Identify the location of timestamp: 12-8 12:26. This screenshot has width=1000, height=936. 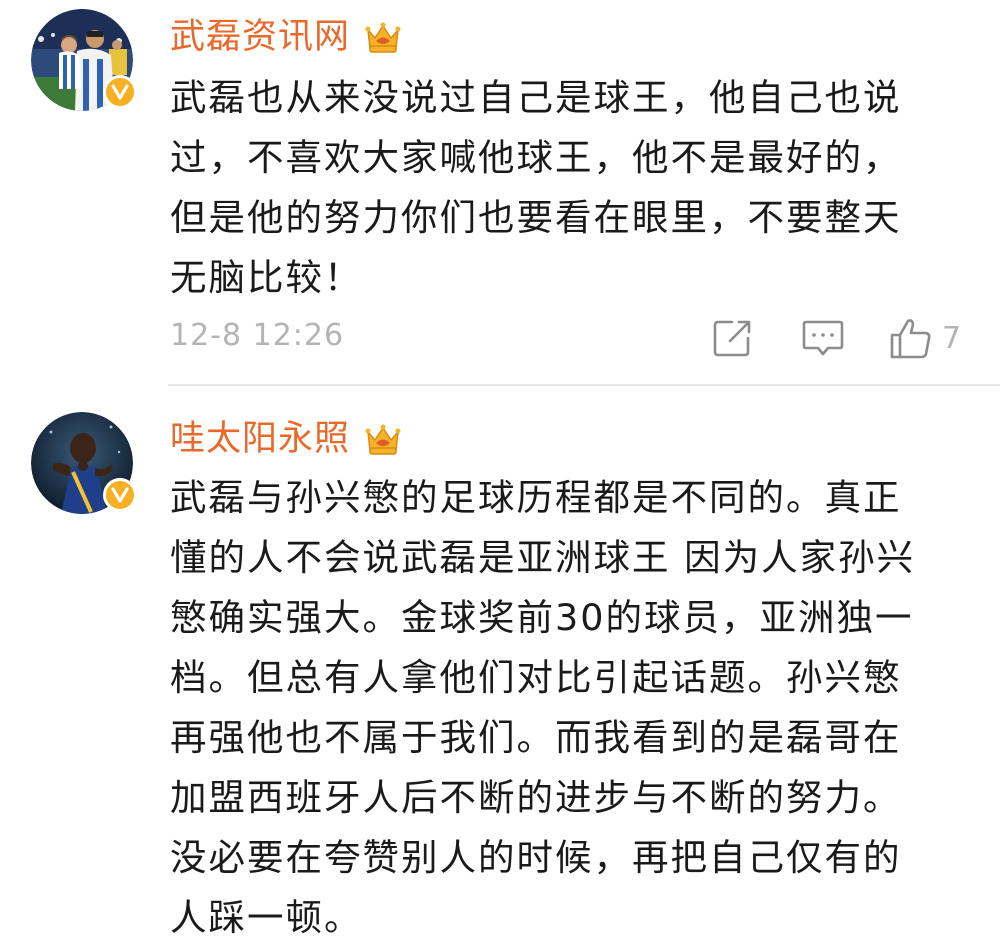
(257, 335).